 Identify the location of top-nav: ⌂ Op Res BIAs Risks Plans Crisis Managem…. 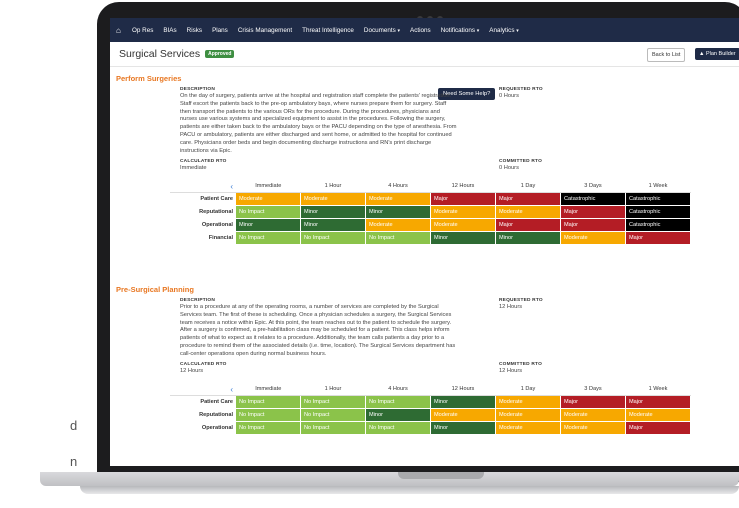
(424, 30).